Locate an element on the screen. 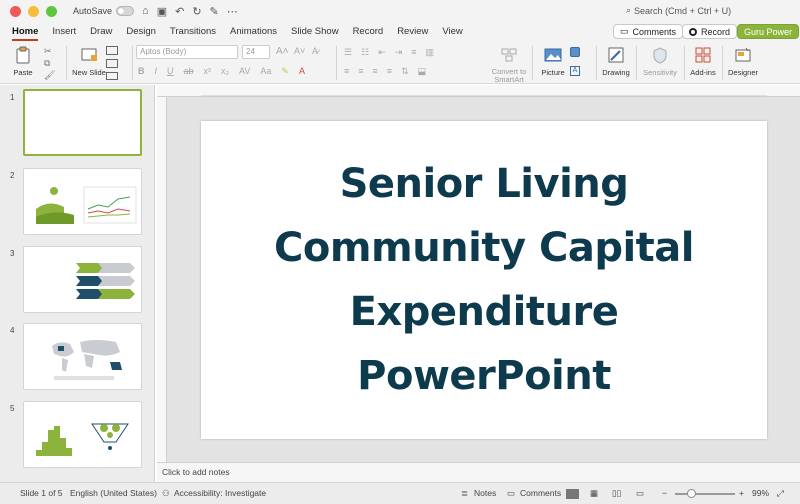  guru-power-button: Guru Power is located at coordinates (768, 31).